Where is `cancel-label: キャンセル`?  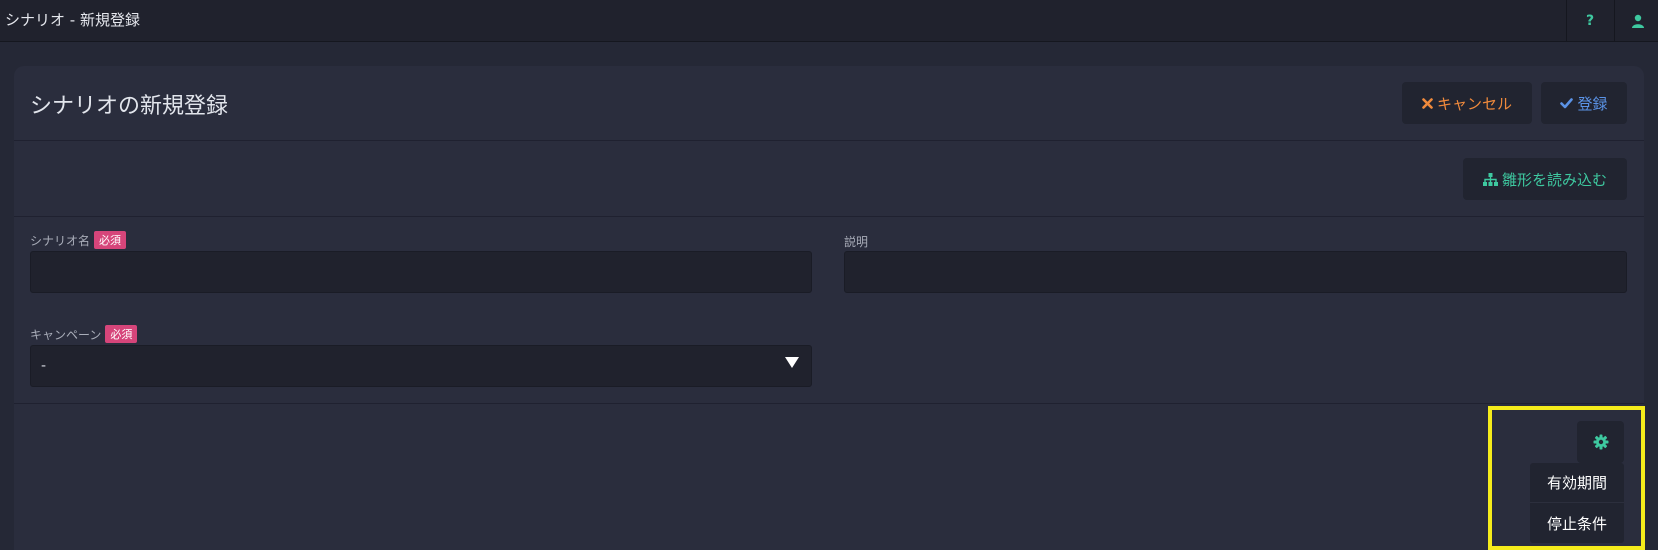
cancel-label: キャンセル is located at coordinates (1474, 103).